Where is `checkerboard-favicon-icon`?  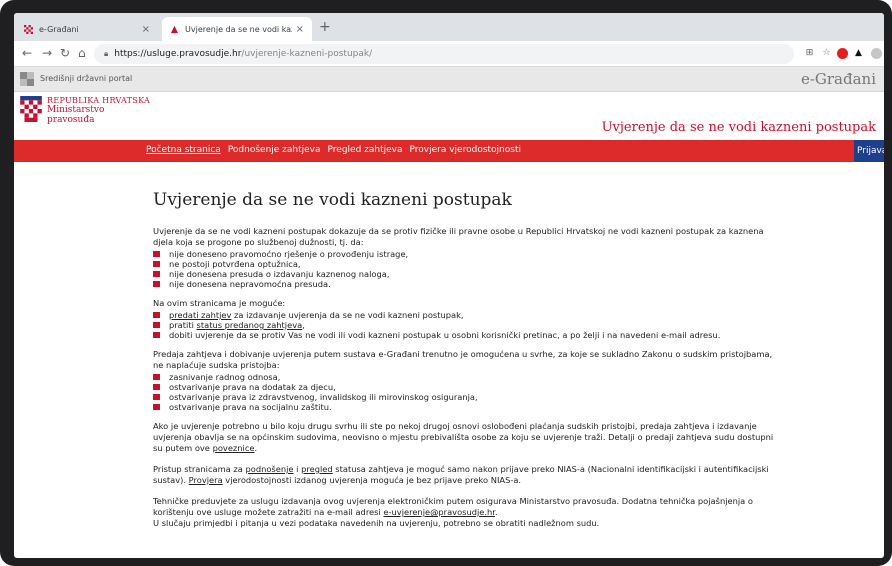 checkerboard-favicon-icon is located at coordinates (28, 29).